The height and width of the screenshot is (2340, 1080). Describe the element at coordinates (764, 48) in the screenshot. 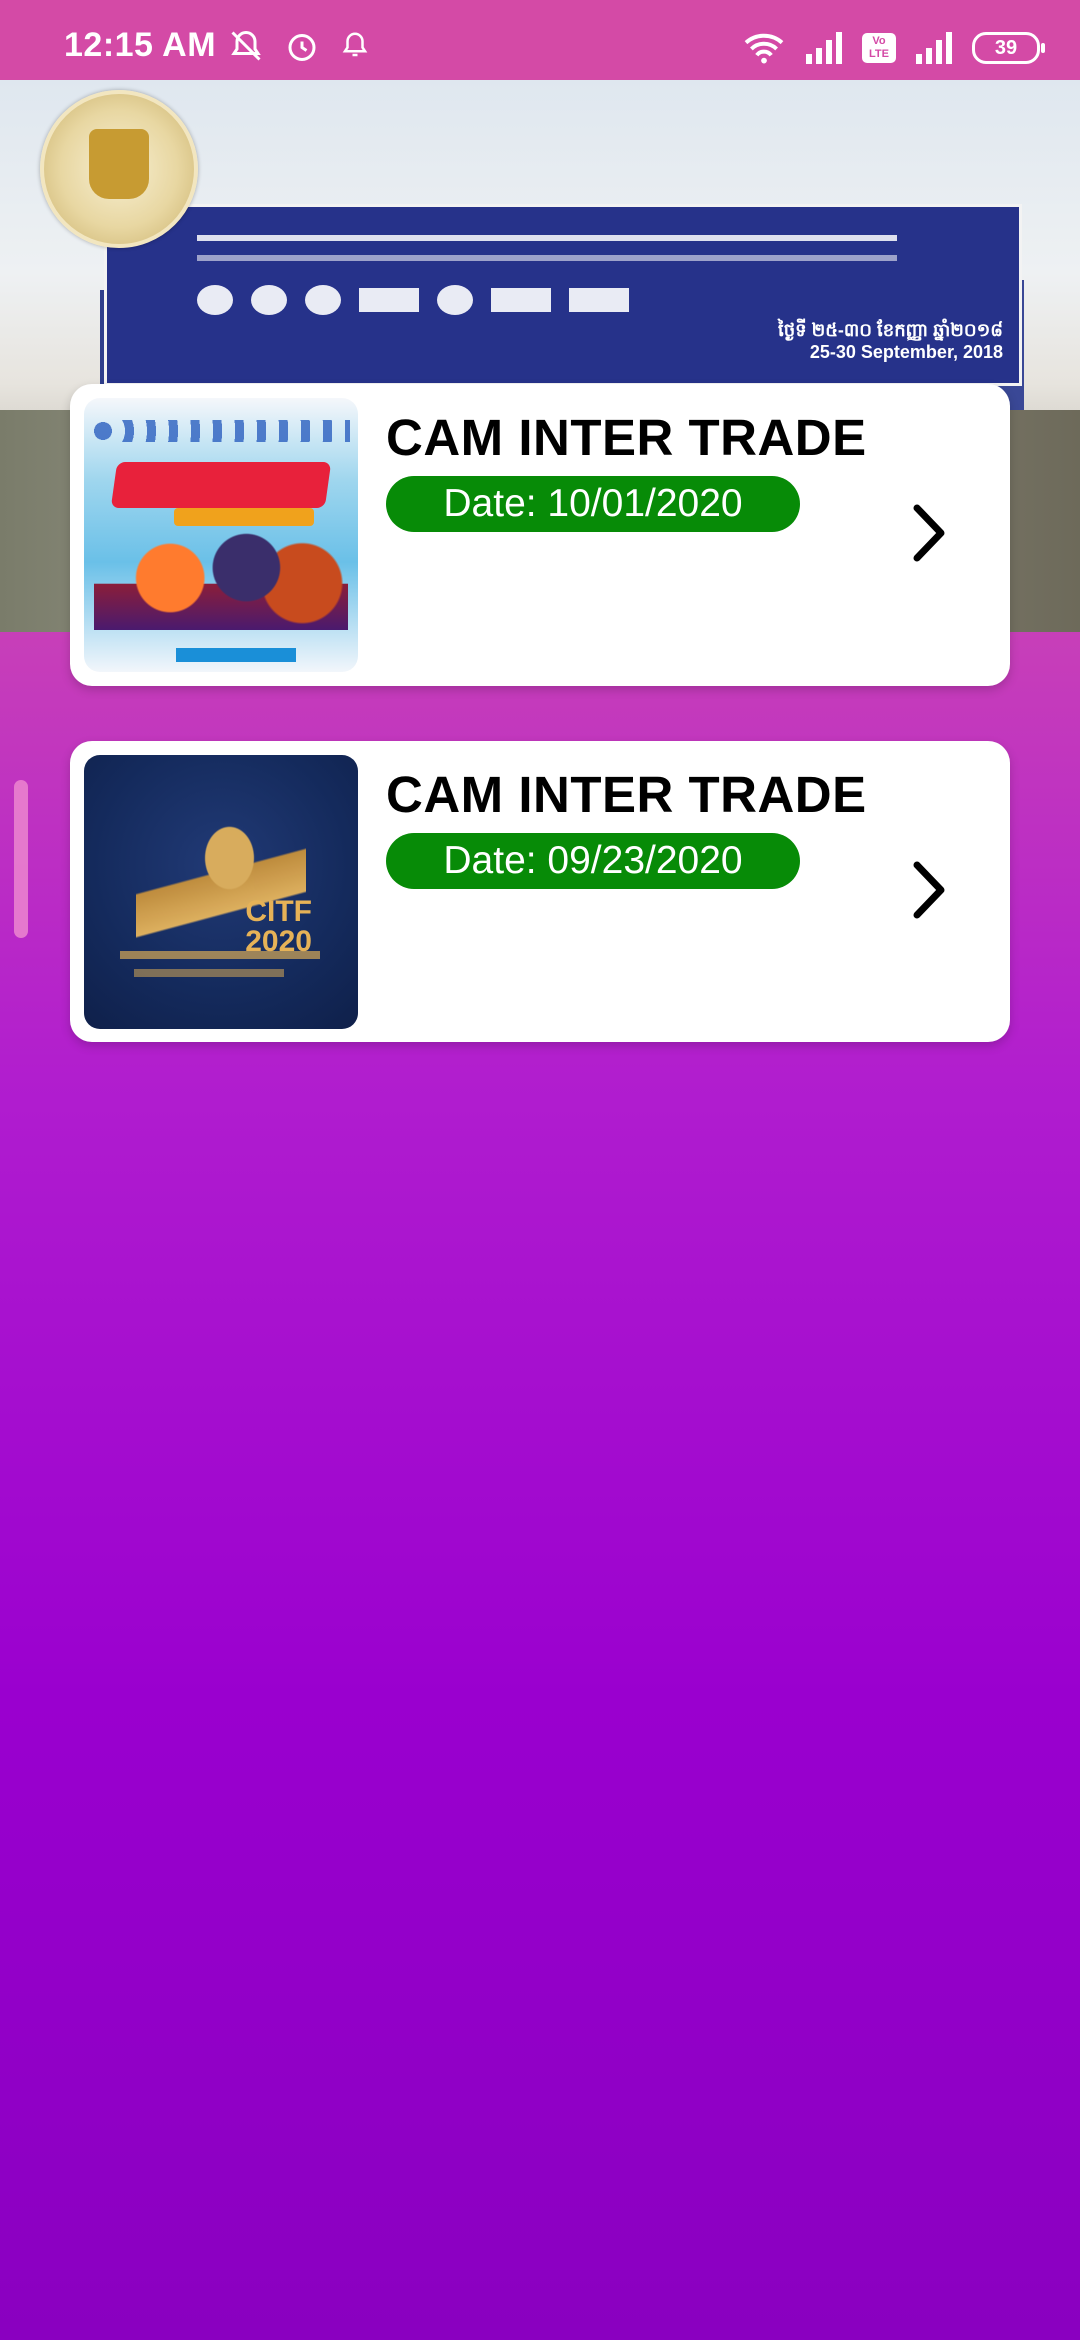

I see `wifi-icon` at that location.